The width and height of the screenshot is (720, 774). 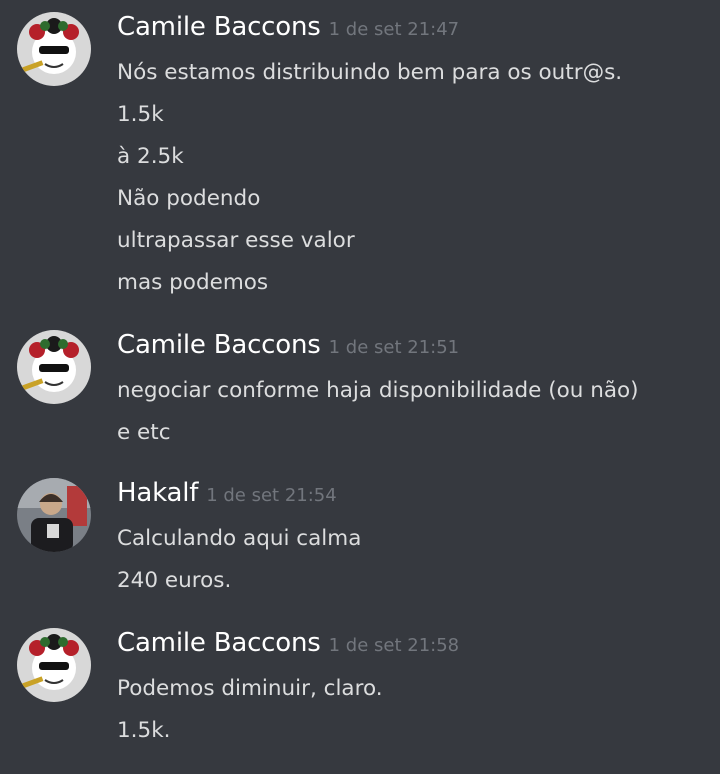 I want to click on message-line: mas podemos, so click(x=193, y=282).